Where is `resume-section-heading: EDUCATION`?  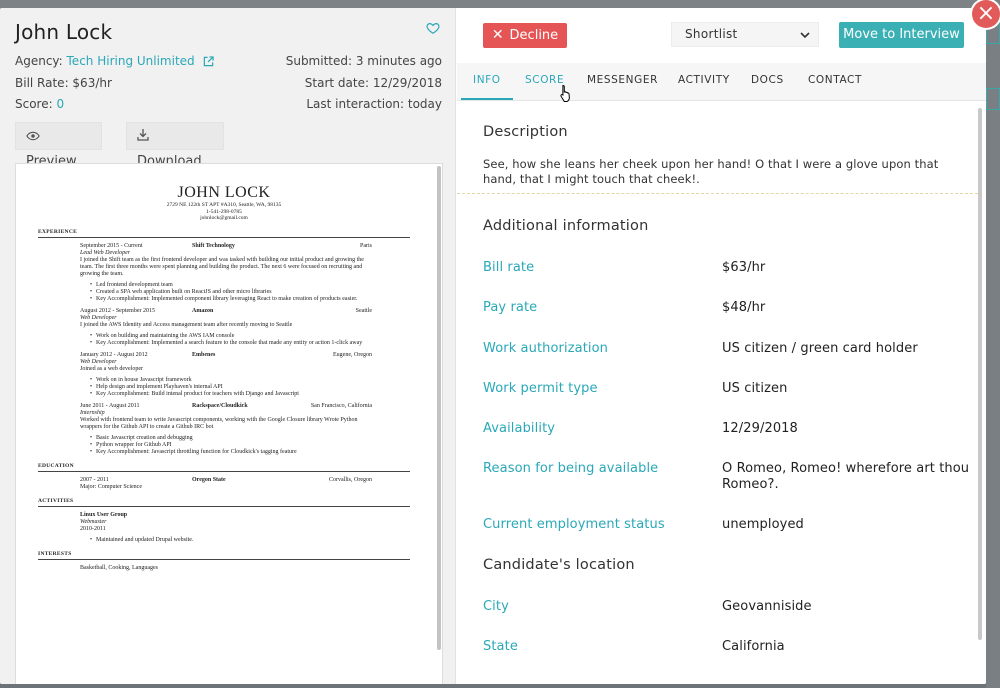
resume-section-heading: EDUCATION is located at coordinates (224, 467).